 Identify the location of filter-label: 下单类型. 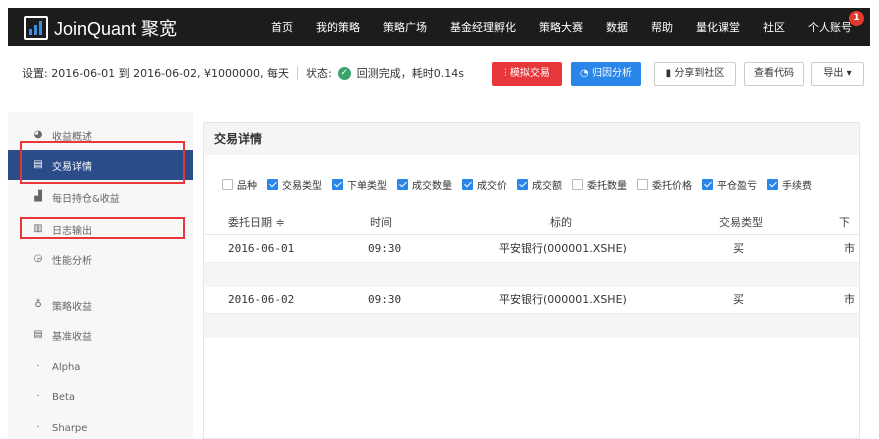
(367, 186).